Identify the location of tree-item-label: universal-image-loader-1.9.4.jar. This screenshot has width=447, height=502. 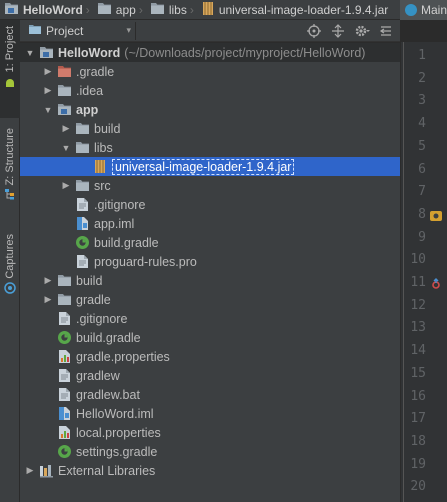
(203, 166).